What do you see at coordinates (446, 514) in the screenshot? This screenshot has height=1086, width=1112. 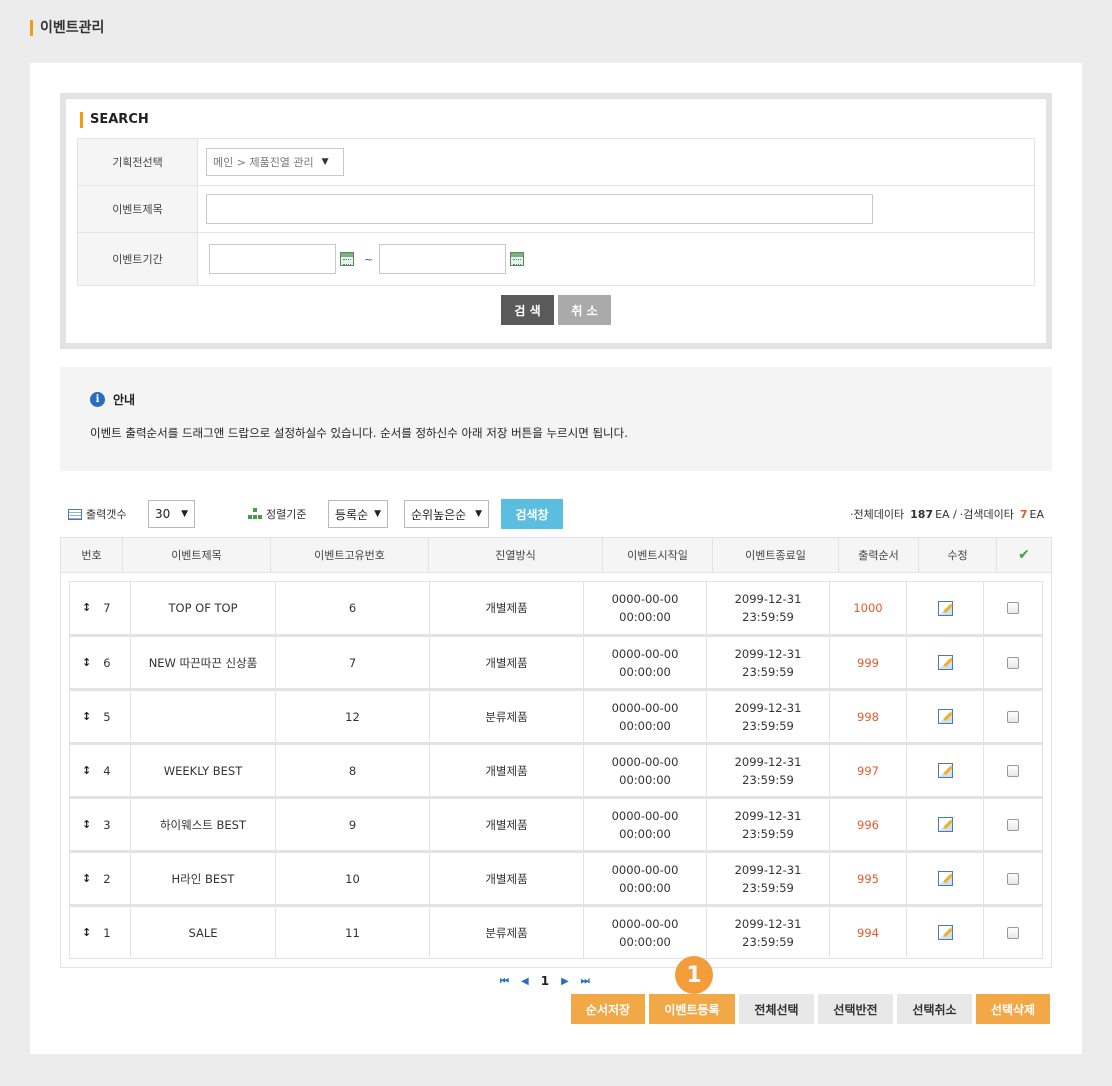 I see `order-select: 순위높은순 ▼` at bounding box center [446, 514].